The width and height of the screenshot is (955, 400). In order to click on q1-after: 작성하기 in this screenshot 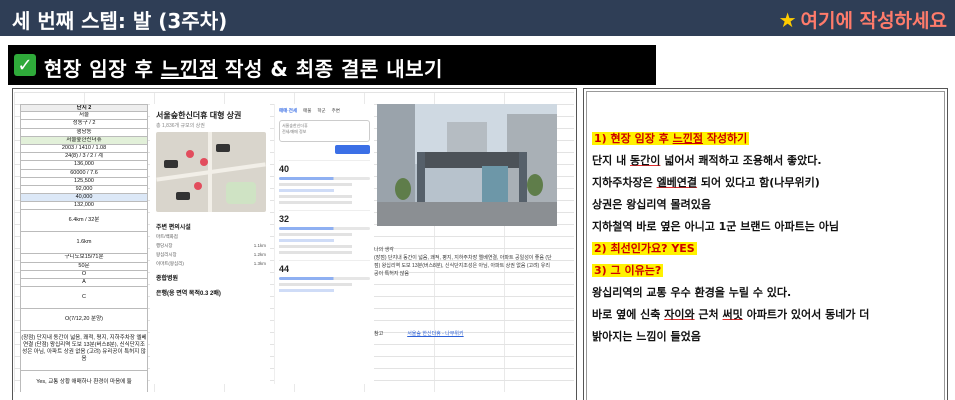, I will do `click(725, 138)`.